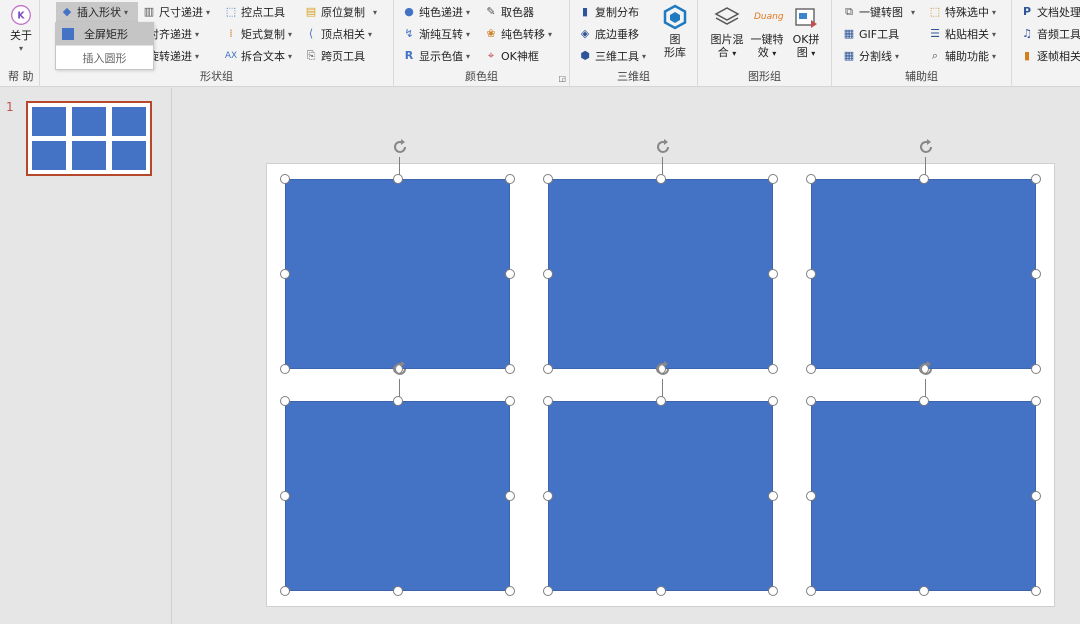  I want to click on ok-frame-button: ⌖ OK神框, so click(511, 56).